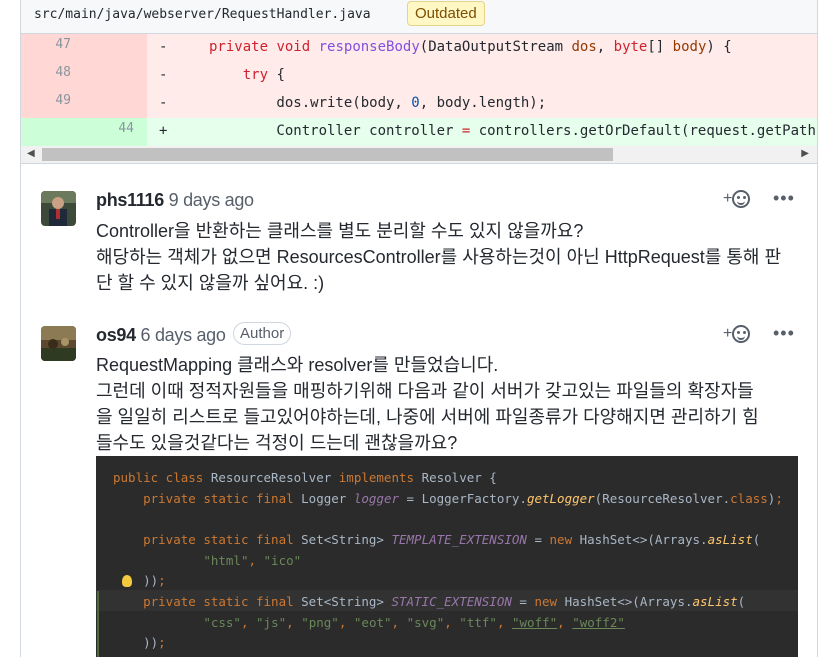  What do you see at coordinates (116, 335) in the screenshot?
I see `author-name: os94` at bounding box center [116, 335].